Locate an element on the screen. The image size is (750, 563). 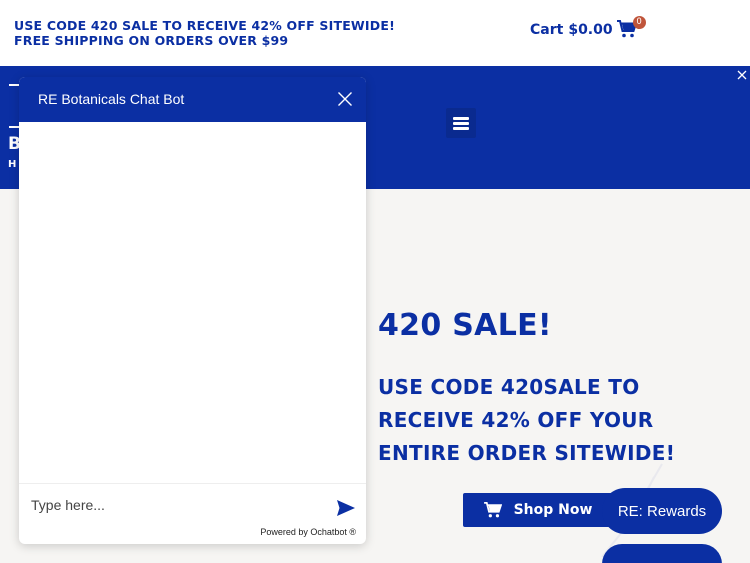
powered-by: Powered by Ochatbot ® is located at coordinates (308, 532).